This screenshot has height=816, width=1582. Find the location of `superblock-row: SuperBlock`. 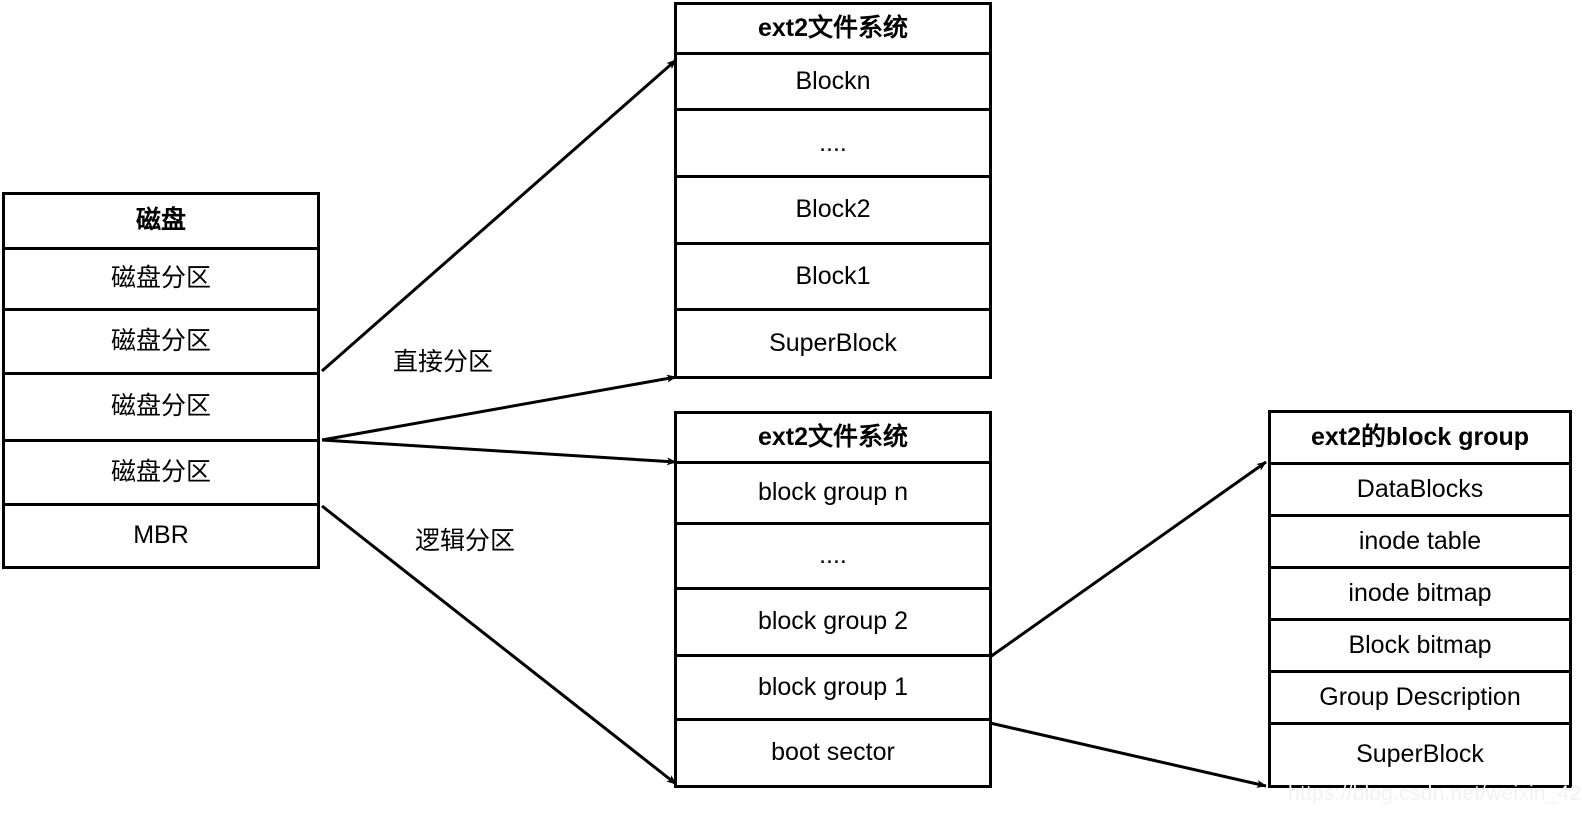

superblock-row: SuperBlock is located at coordinates (1420, 755).